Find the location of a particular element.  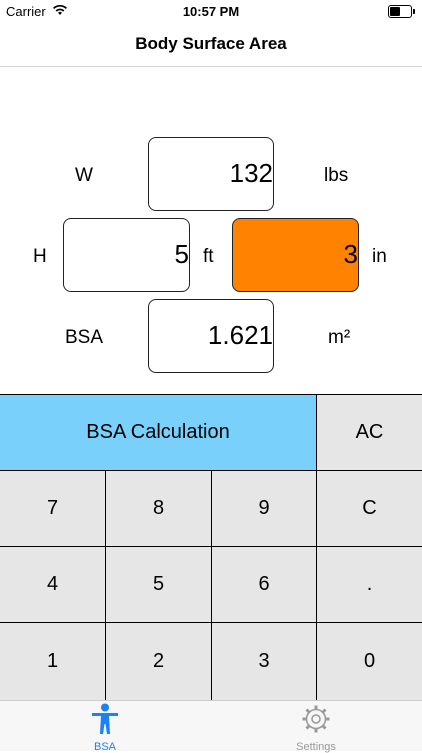

height-label: H is located at coordinates (40, 256).